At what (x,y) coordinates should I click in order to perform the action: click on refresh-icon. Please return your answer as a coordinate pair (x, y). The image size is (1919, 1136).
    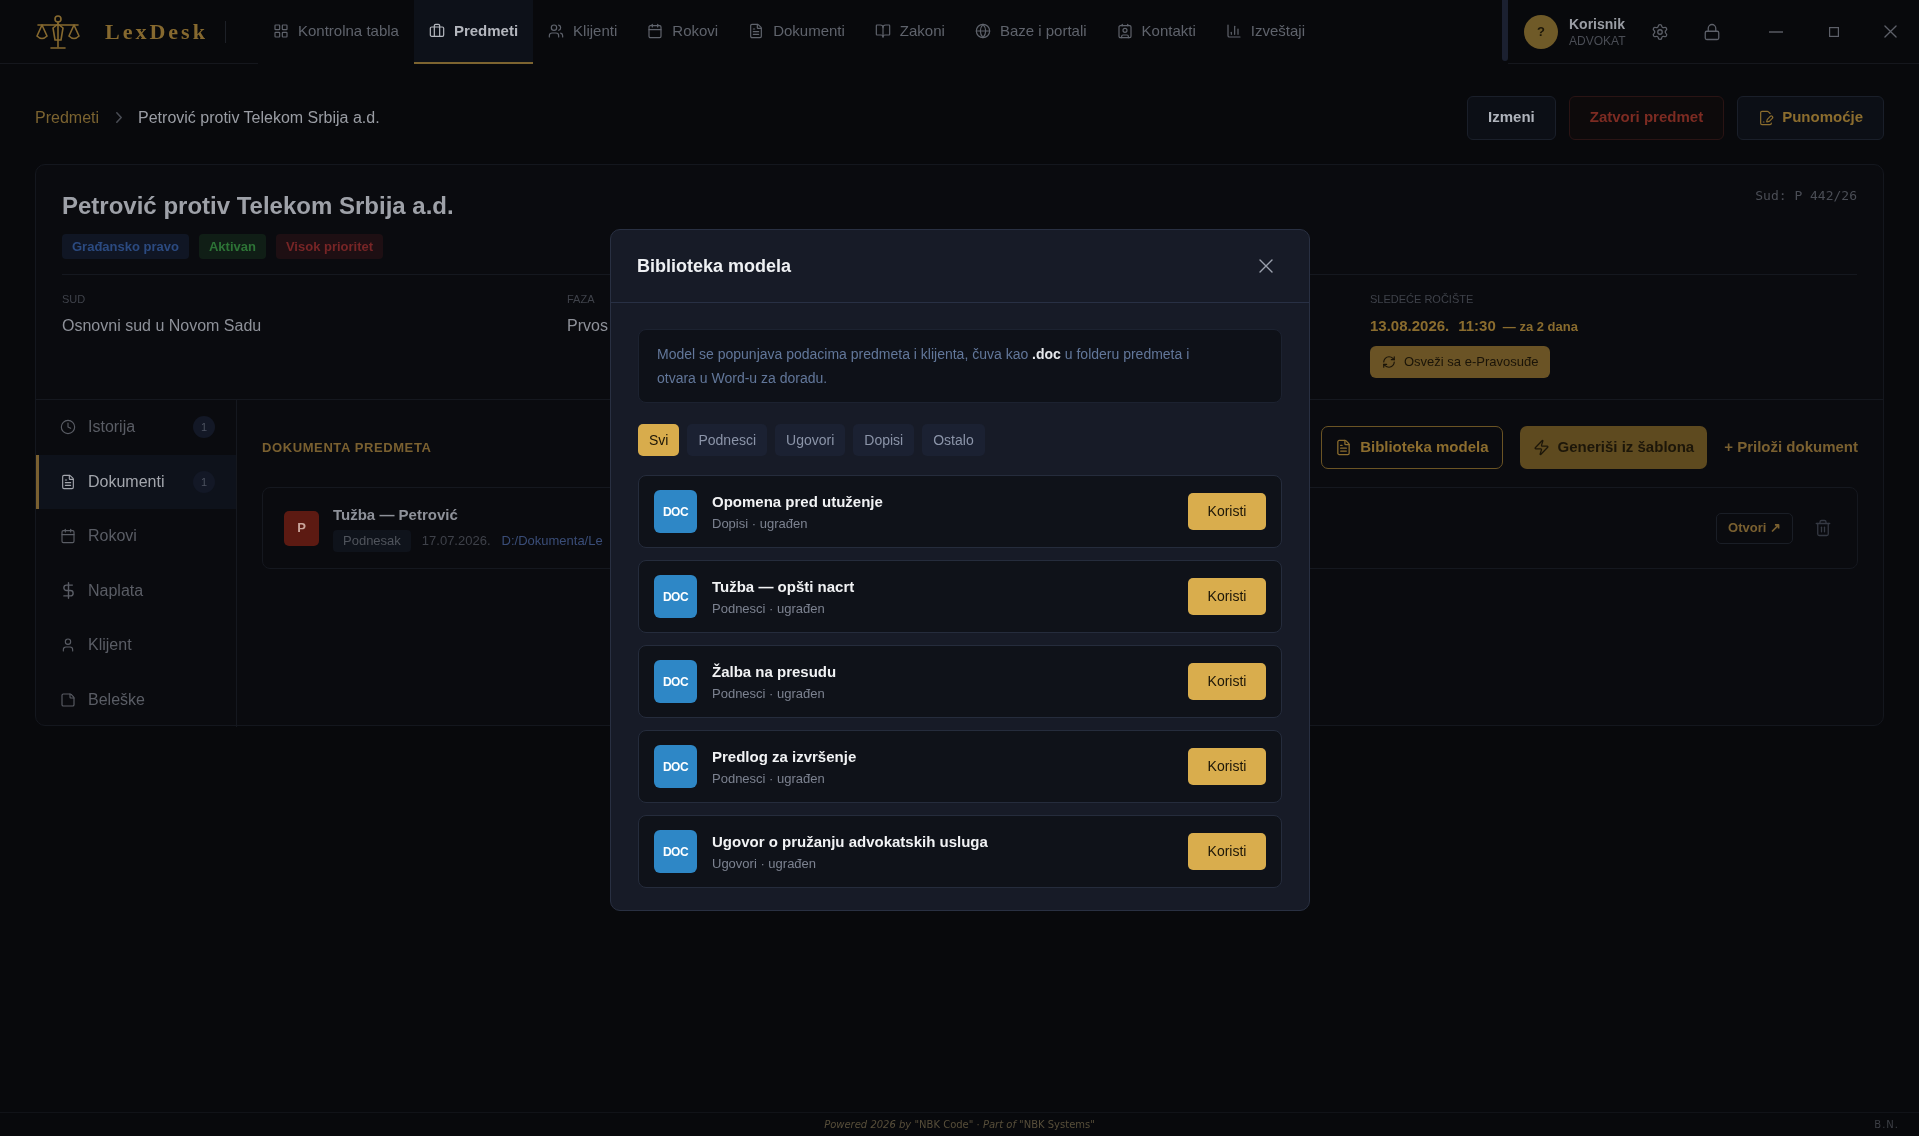
    Looking at the image, I should click on (1389, 362).